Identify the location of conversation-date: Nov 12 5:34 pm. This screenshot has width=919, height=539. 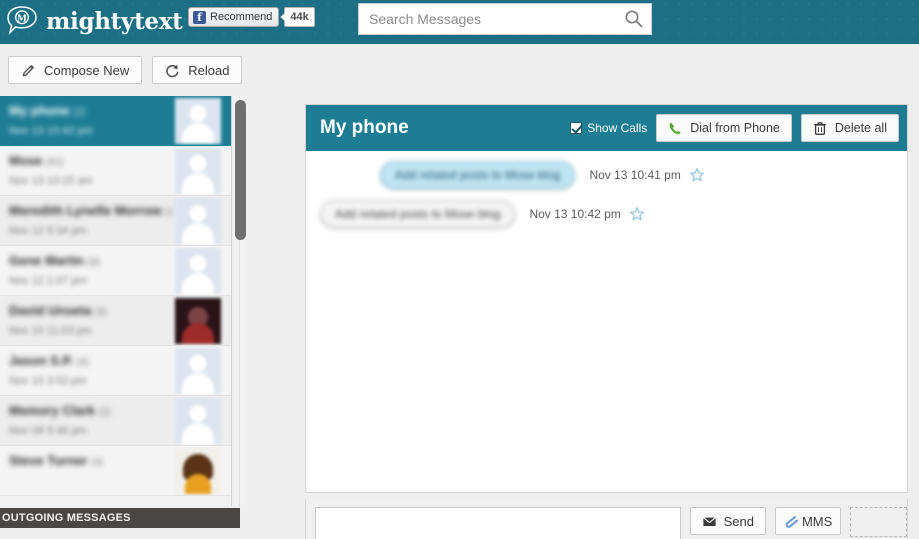
(48, 231).